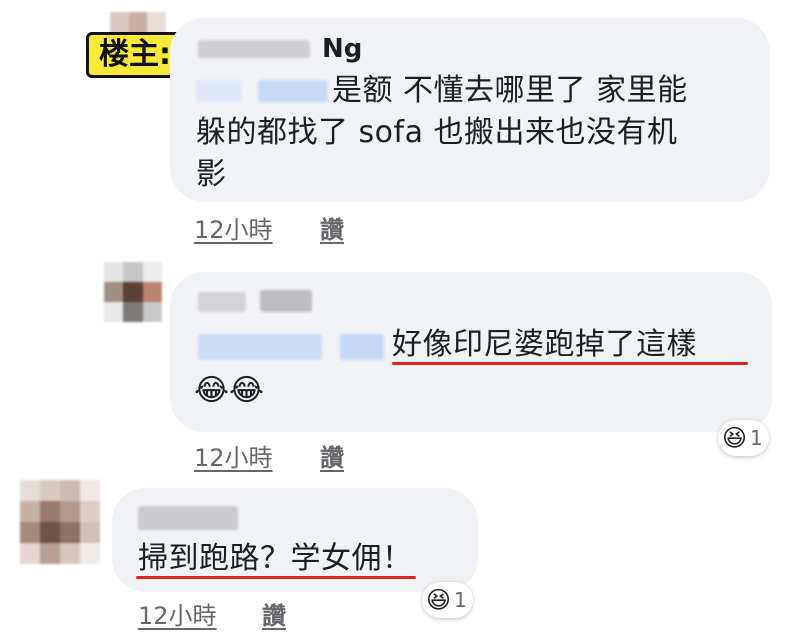  Describe the element at coordinates (437, 132) in the screenshot. I see `comment-text-line: 躲的都找了 sofa 也搬出来也没有机` at that location.